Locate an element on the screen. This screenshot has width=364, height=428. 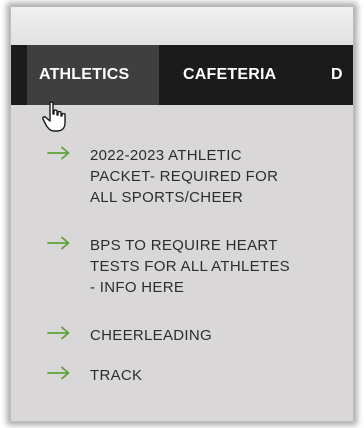
submenu-item-label: ALL SPORTS/CHEER is located at coordinates (167, 197).